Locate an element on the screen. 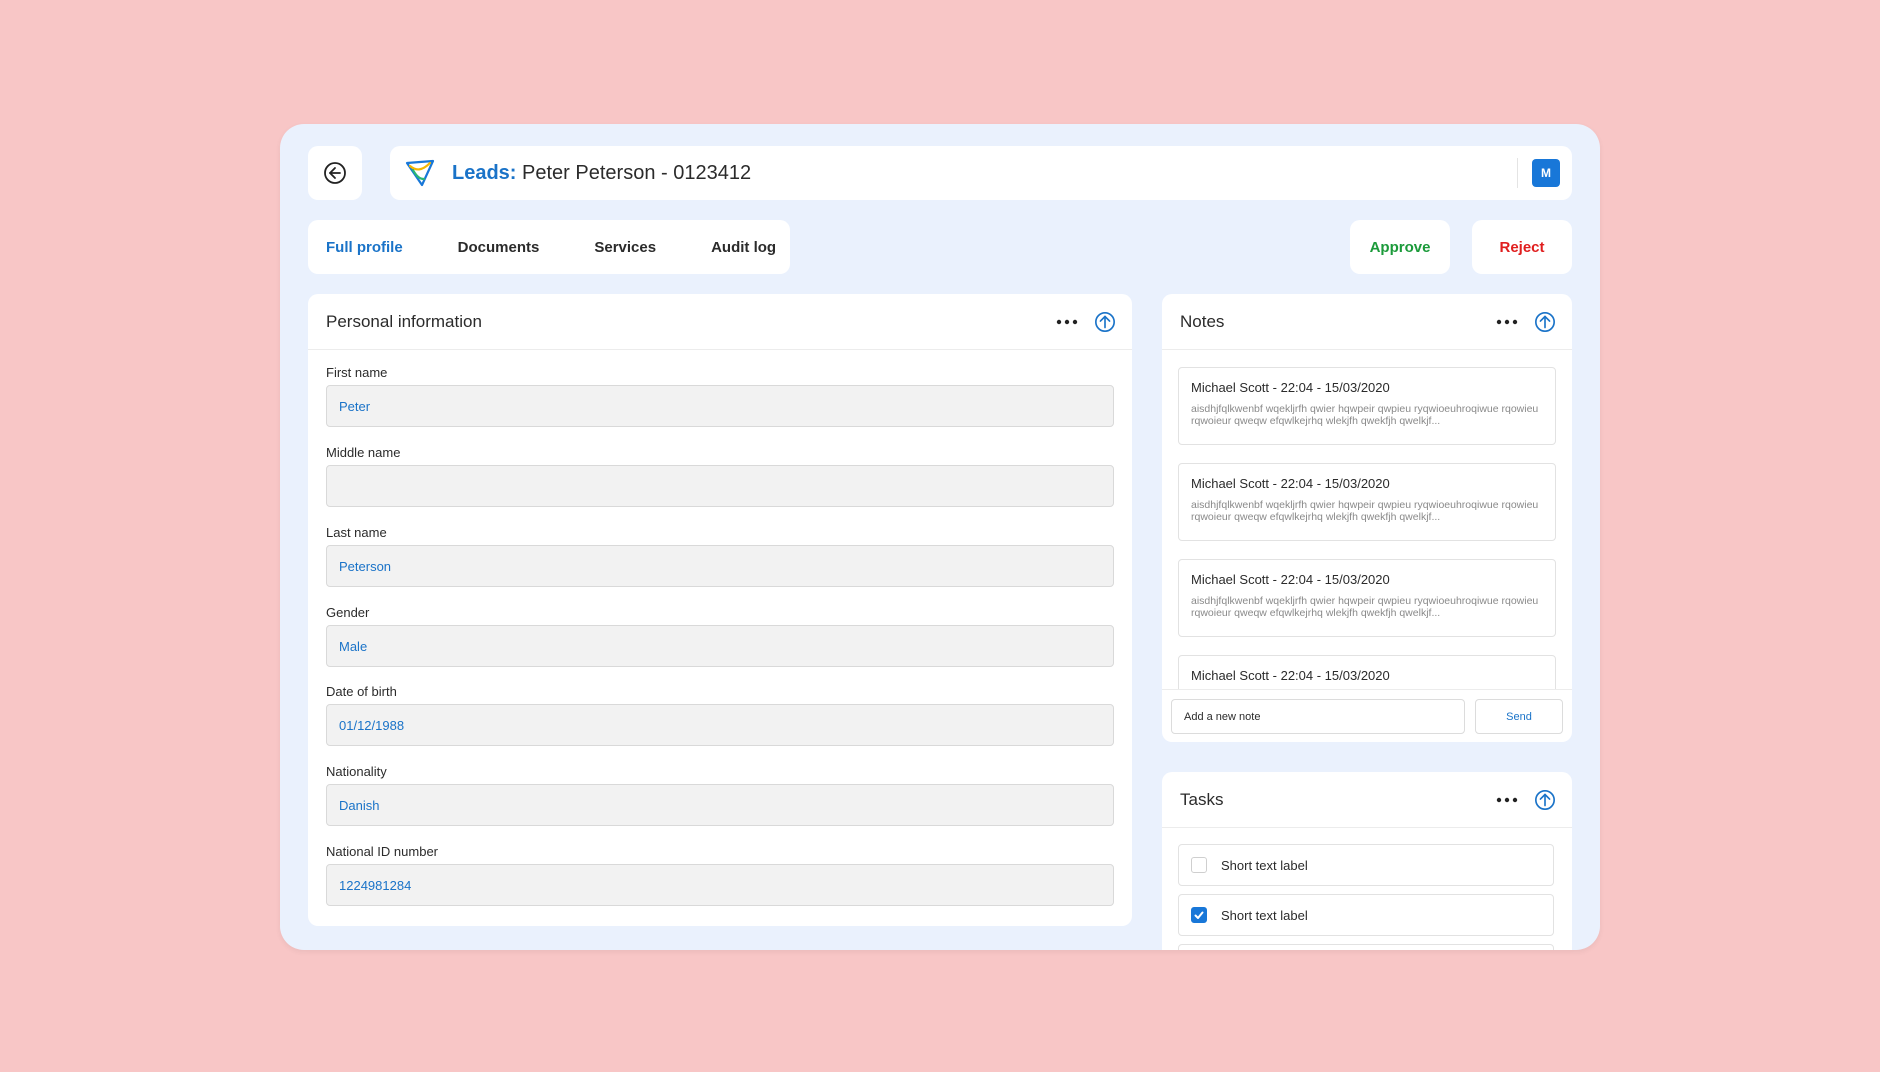  card-title: Tasks is located at coordinates (1202, 799).